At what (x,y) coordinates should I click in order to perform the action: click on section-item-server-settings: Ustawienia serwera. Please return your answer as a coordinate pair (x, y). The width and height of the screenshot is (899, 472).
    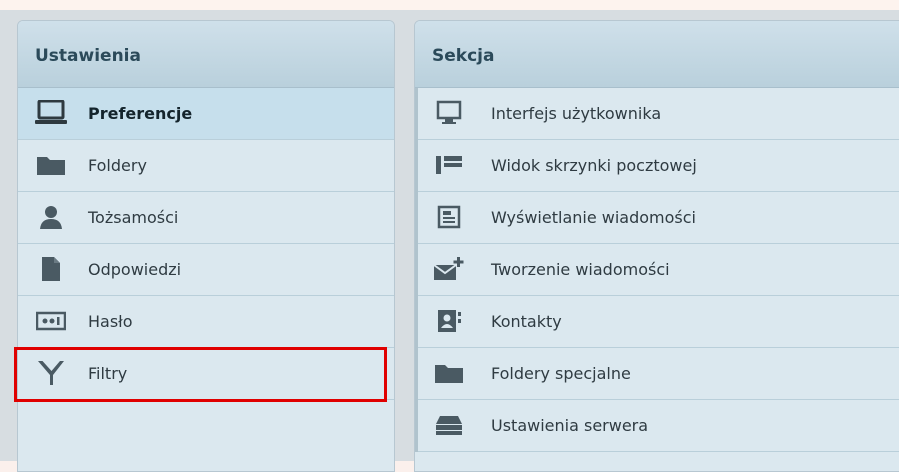
    Looking at the image, I should click on (658, 426).